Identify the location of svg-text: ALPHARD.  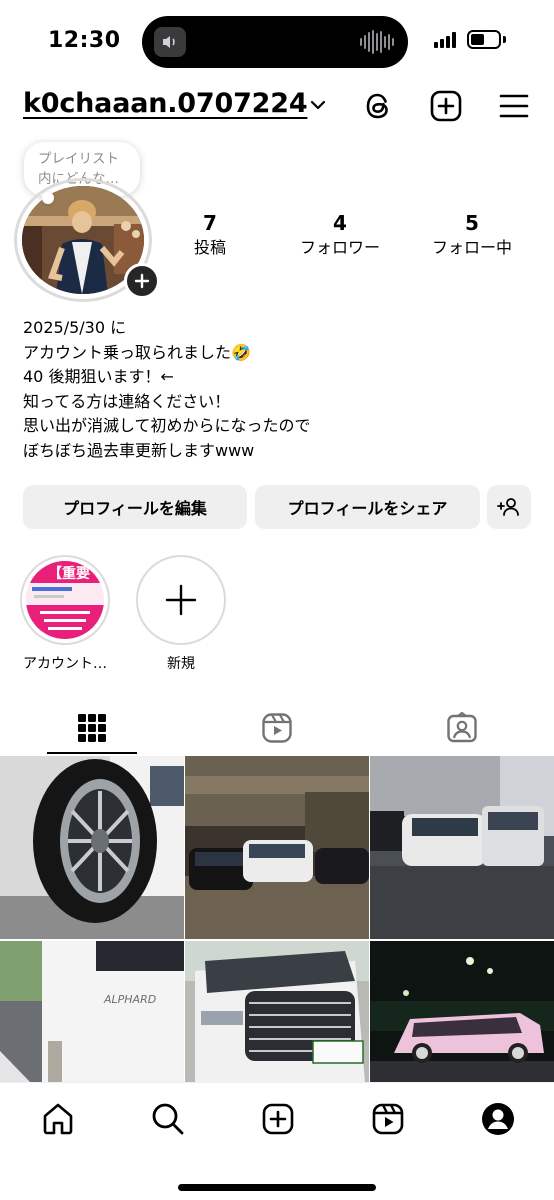
(129, 999).